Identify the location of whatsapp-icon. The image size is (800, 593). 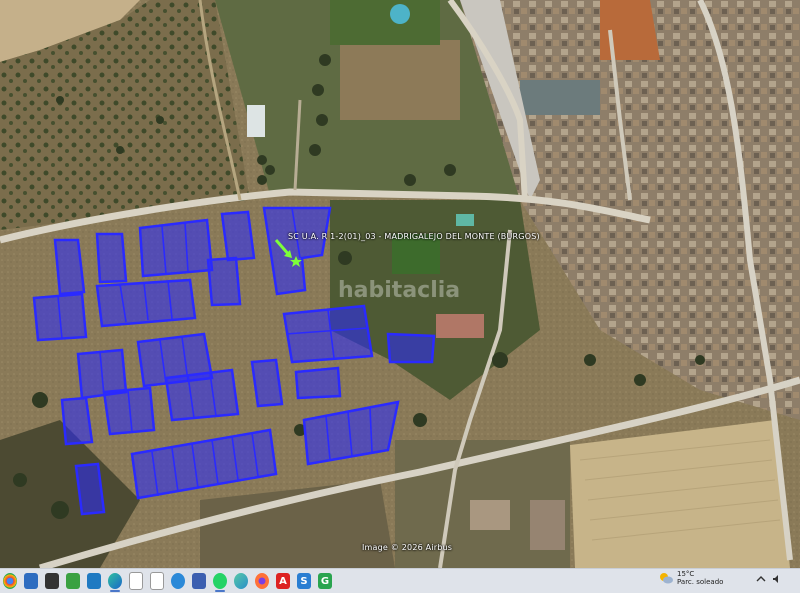
(220, 581).